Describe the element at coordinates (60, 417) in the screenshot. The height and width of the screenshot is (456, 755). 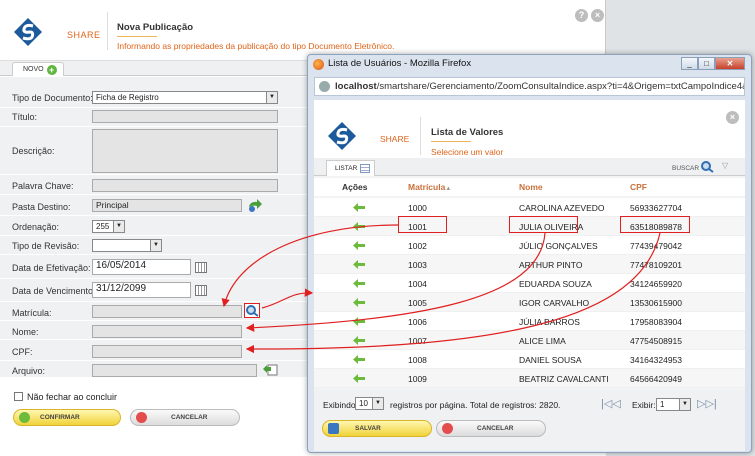
I see `confirmar-label: CONFIRMAR` at that location.